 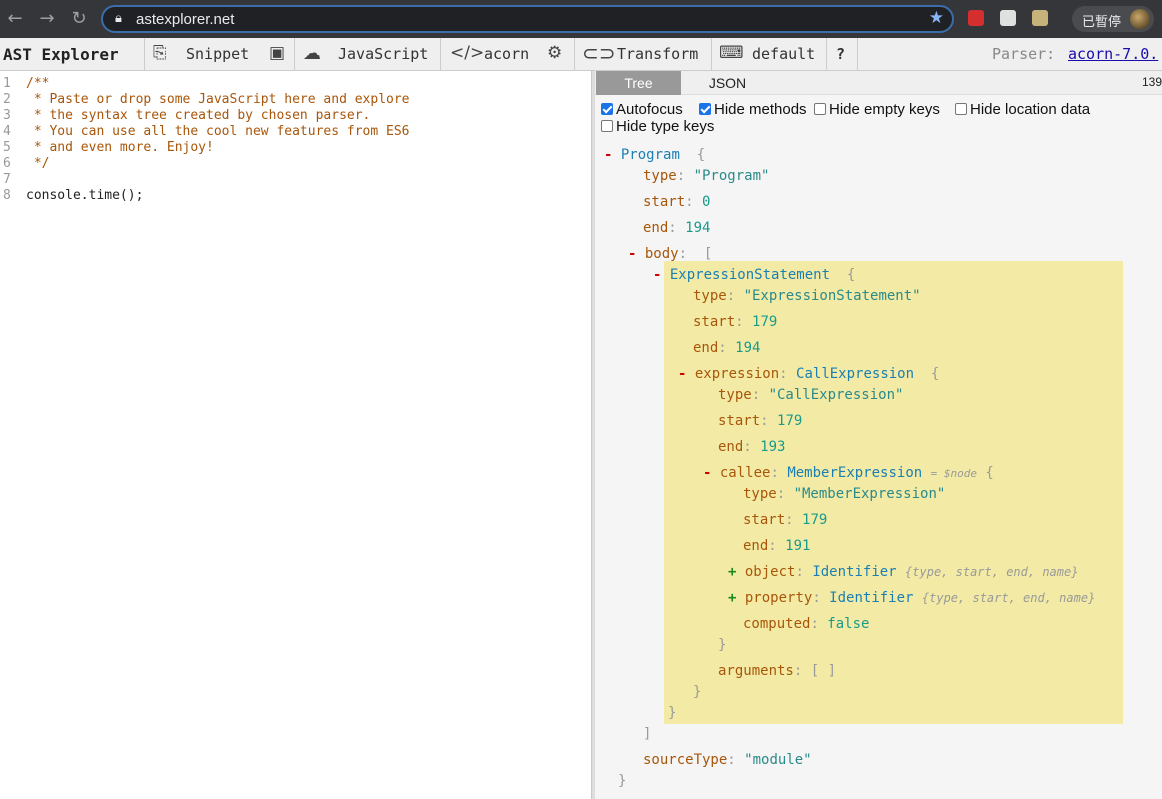 What do you see at coordinates (118, 18) in the screenshot?
I see `lock-icon: 🔒︎` at bounding box center [118, 18].